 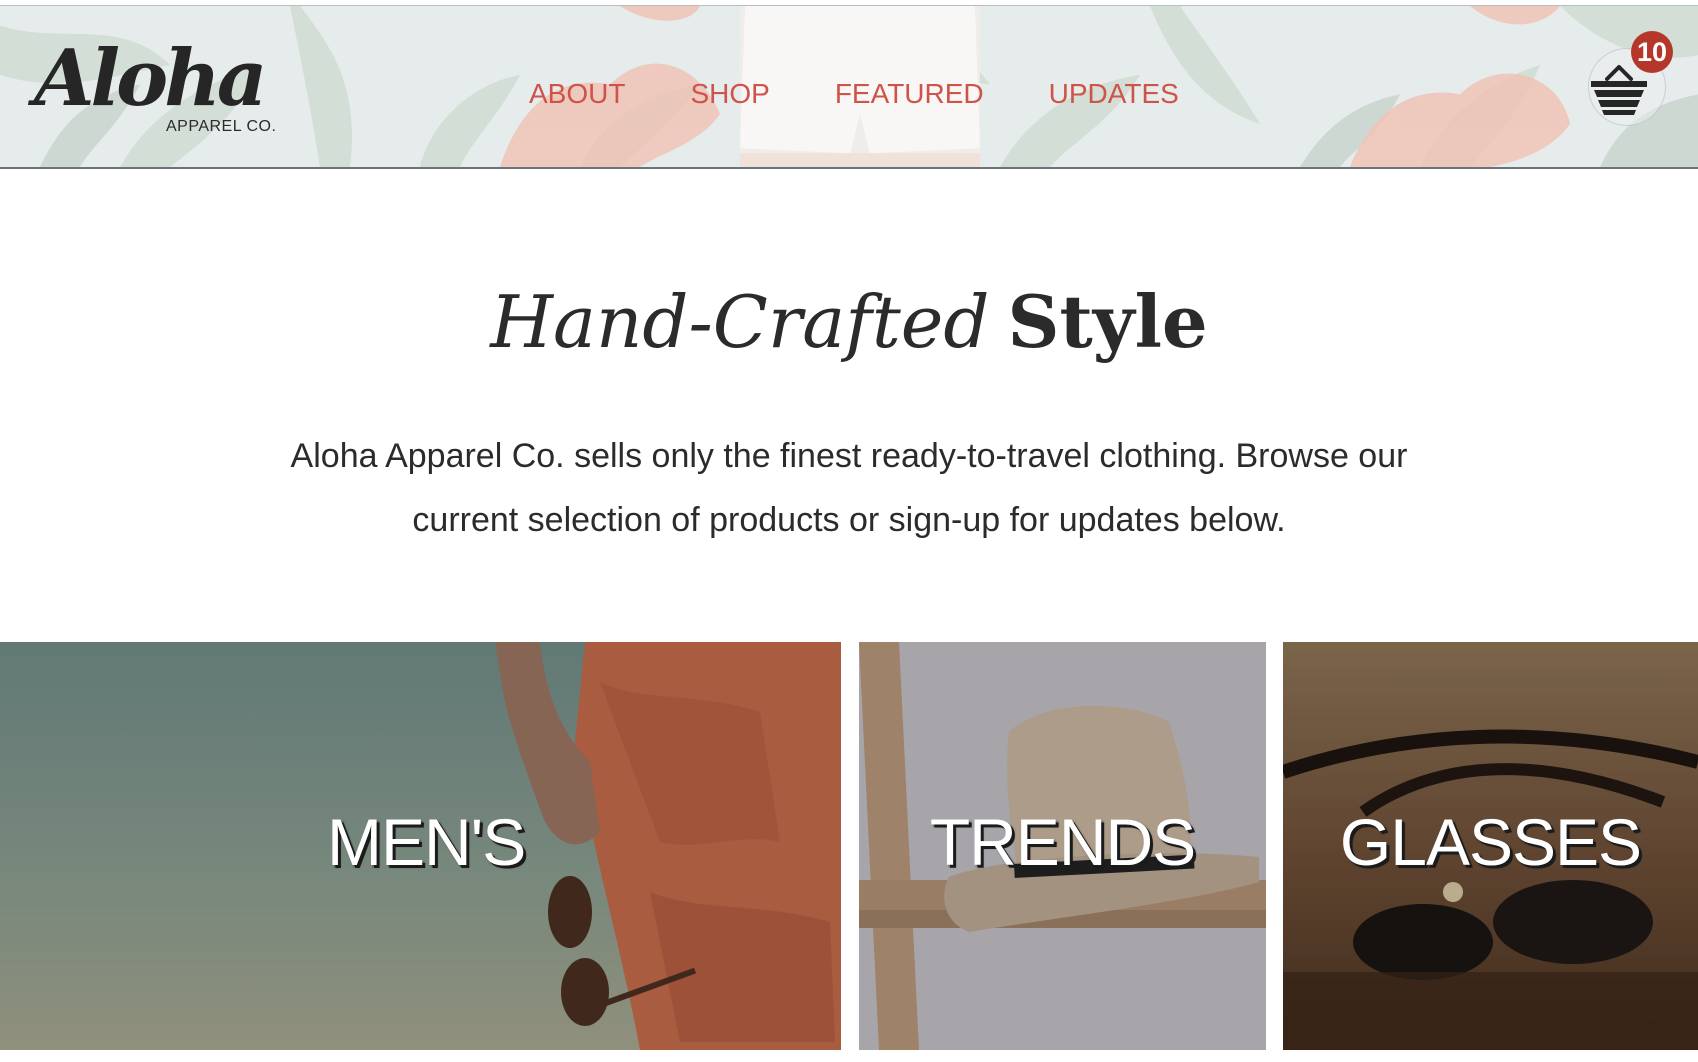 I want to click on category-tile-trends: TRENDS, so click(x=1062, y=846).